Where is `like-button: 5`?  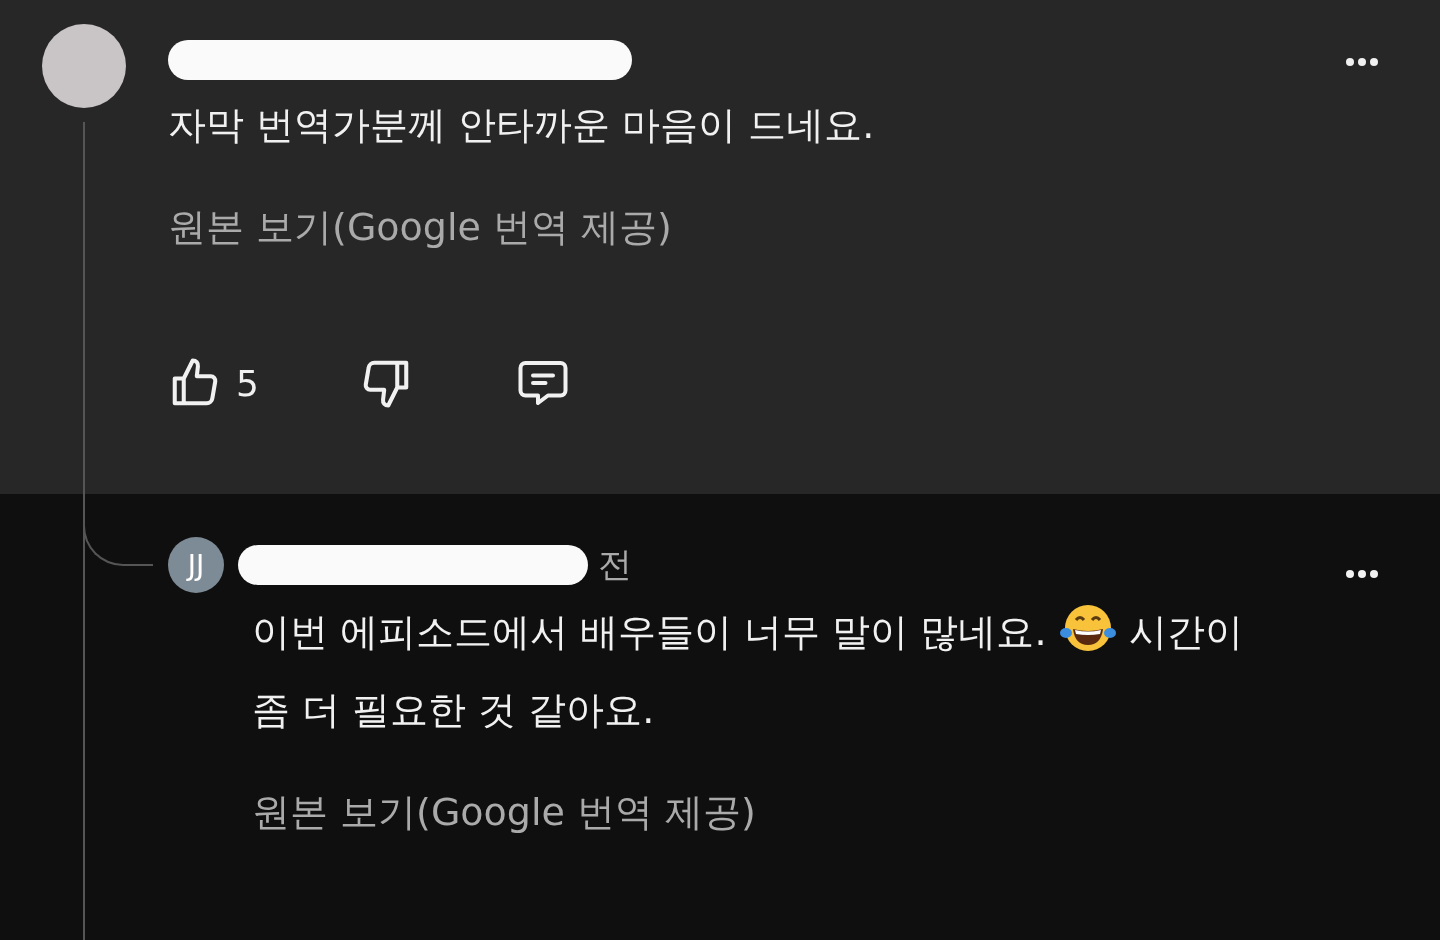 like-button: 5 is located at coordinates (213, 383).